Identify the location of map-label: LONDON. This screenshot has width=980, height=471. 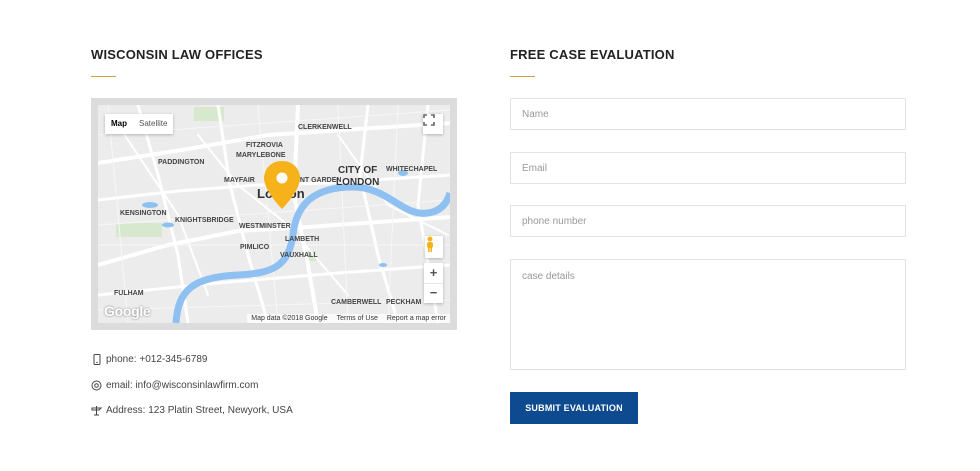
(357, 182).